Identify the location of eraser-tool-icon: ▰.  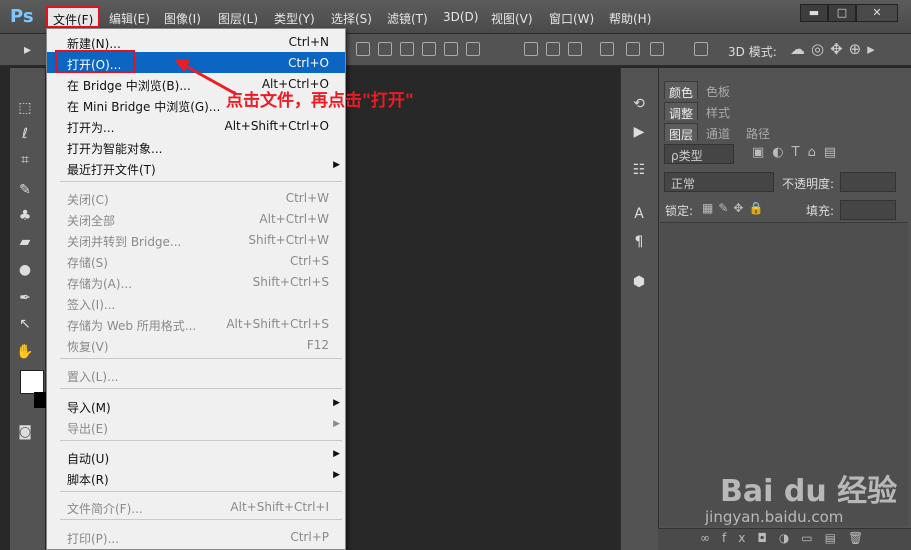
(25, 242).